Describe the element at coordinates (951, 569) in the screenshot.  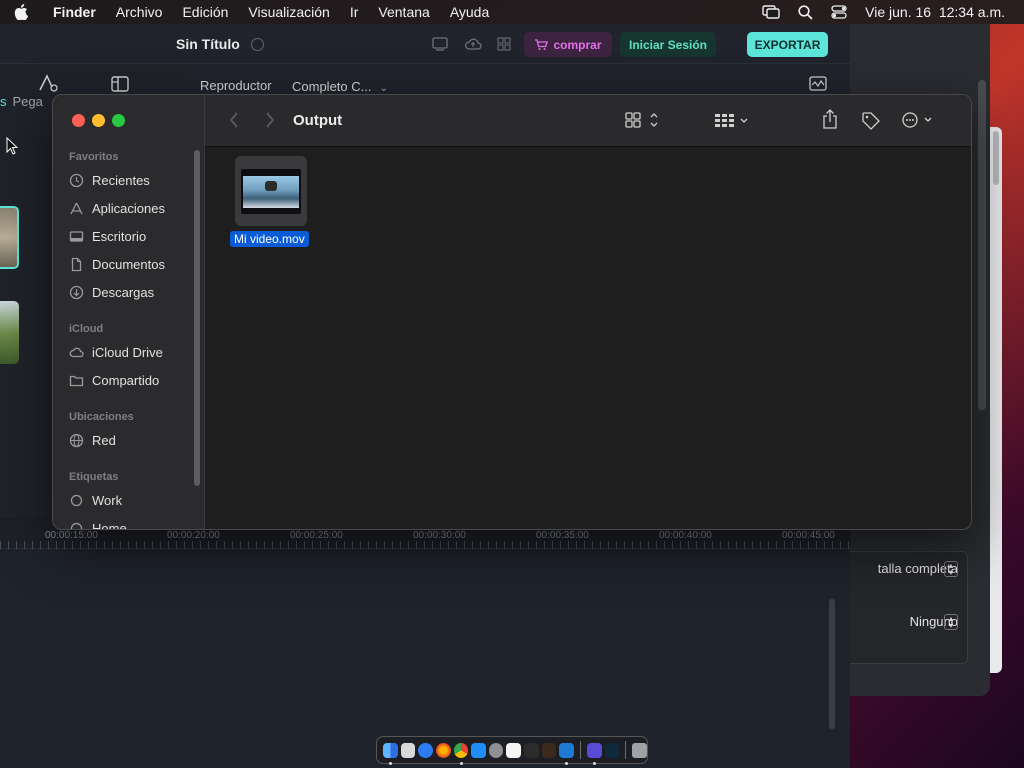
I see `display-mode-stepper-icon: ▴ ▾` at that location.